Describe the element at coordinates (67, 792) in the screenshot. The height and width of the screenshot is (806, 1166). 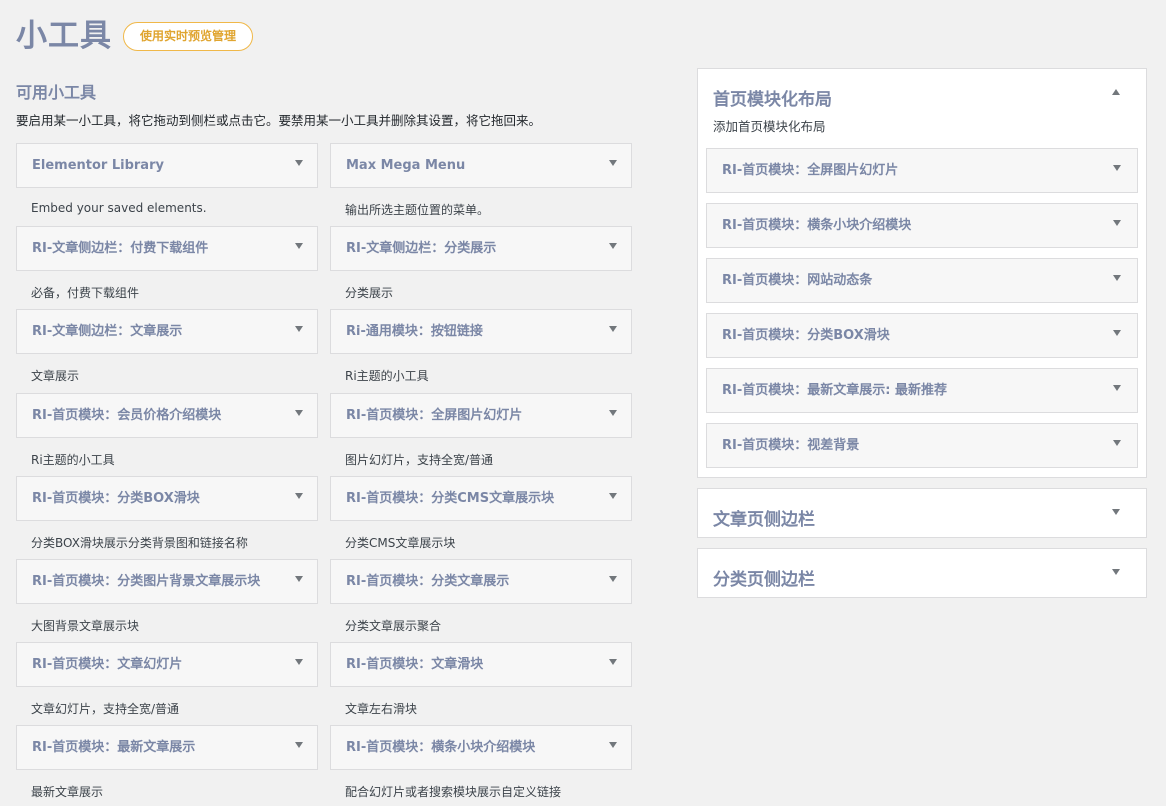
I see `widget-description: 最新文章展示` at that location.